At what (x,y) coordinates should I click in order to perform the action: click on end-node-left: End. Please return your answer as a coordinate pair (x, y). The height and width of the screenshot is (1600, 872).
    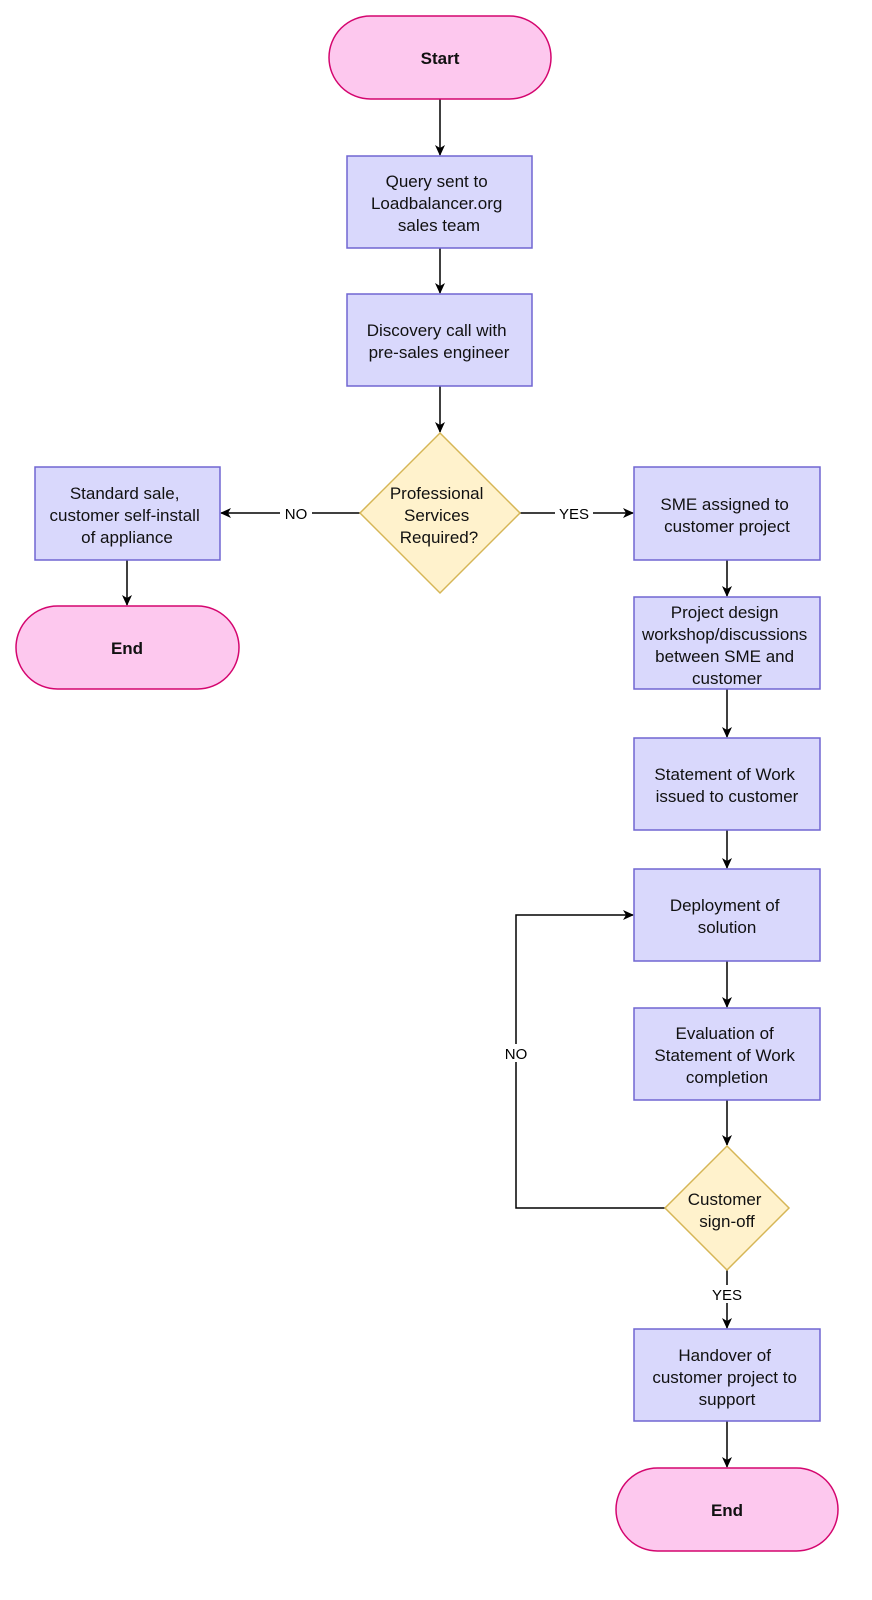
    Looking at the image, I should click on (127, 647).